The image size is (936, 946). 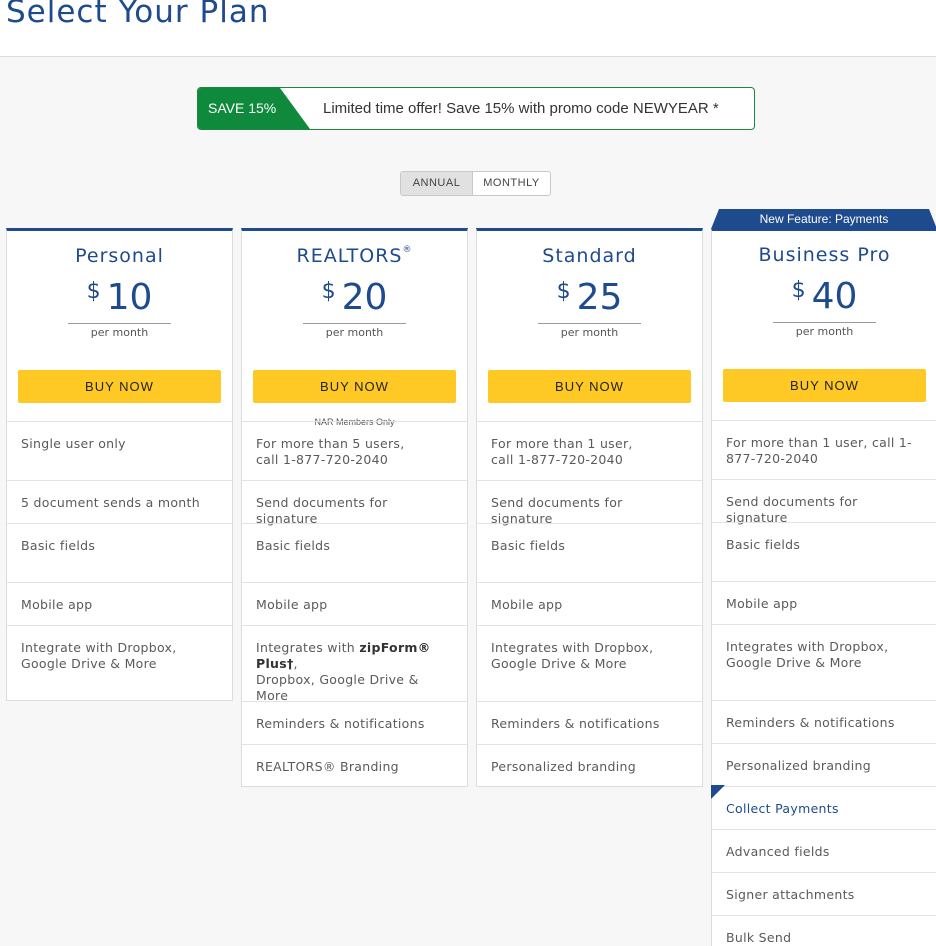 What do you see at coordinates (354, 765) in the screenshot?
I see `feature-row: REALTORS® Branding` at bounding box center [354, 765].